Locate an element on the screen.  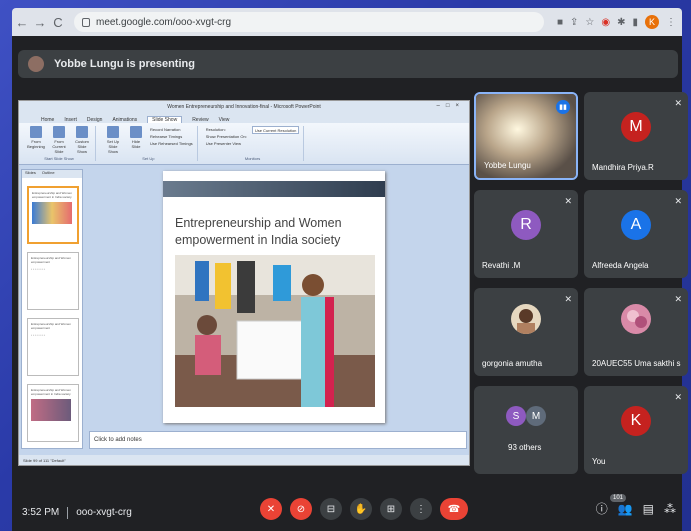
participant-tile: ✕ R Revathi .M is located at coordinates (526, 234).